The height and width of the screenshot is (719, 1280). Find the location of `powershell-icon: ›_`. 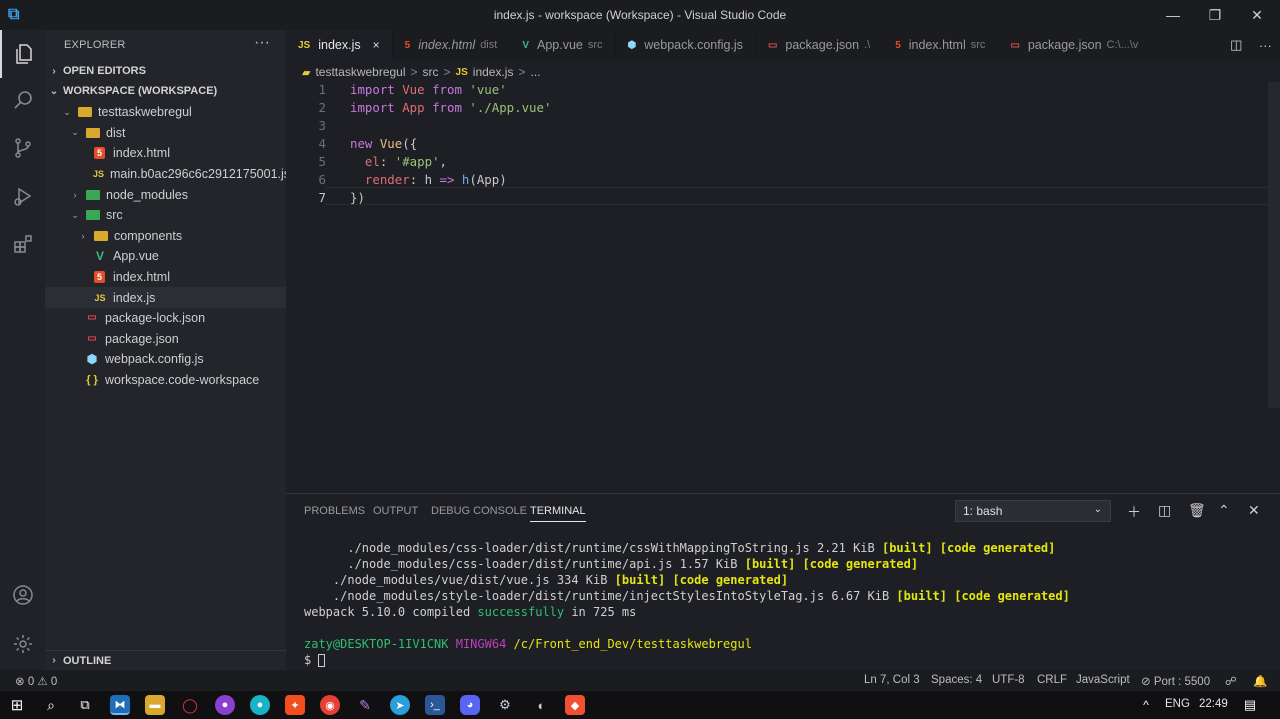

powershell-icon: ›_ is located at coordinates (435, 705).